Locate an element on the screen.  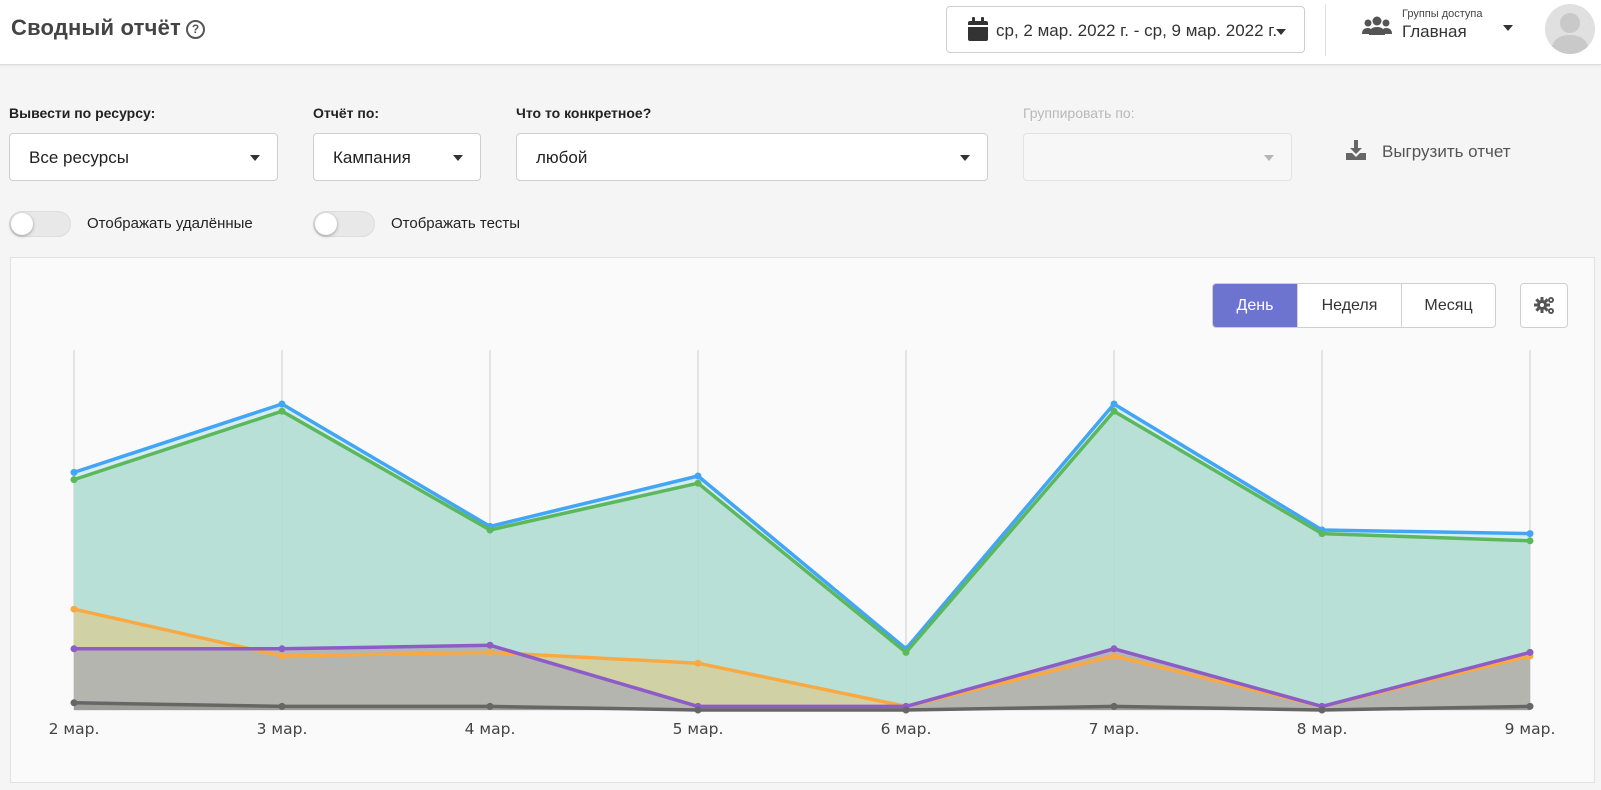
x-tick-label: 5 мар. is located at coordinates (698, 729).